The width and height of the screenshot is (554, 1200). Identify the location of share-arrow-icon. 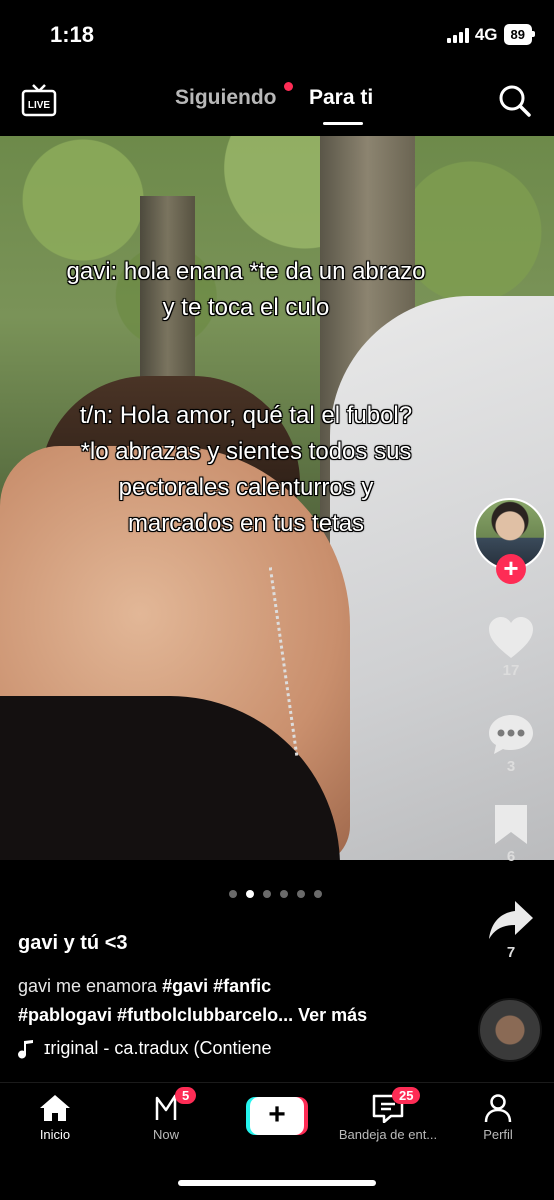
(511, 920).